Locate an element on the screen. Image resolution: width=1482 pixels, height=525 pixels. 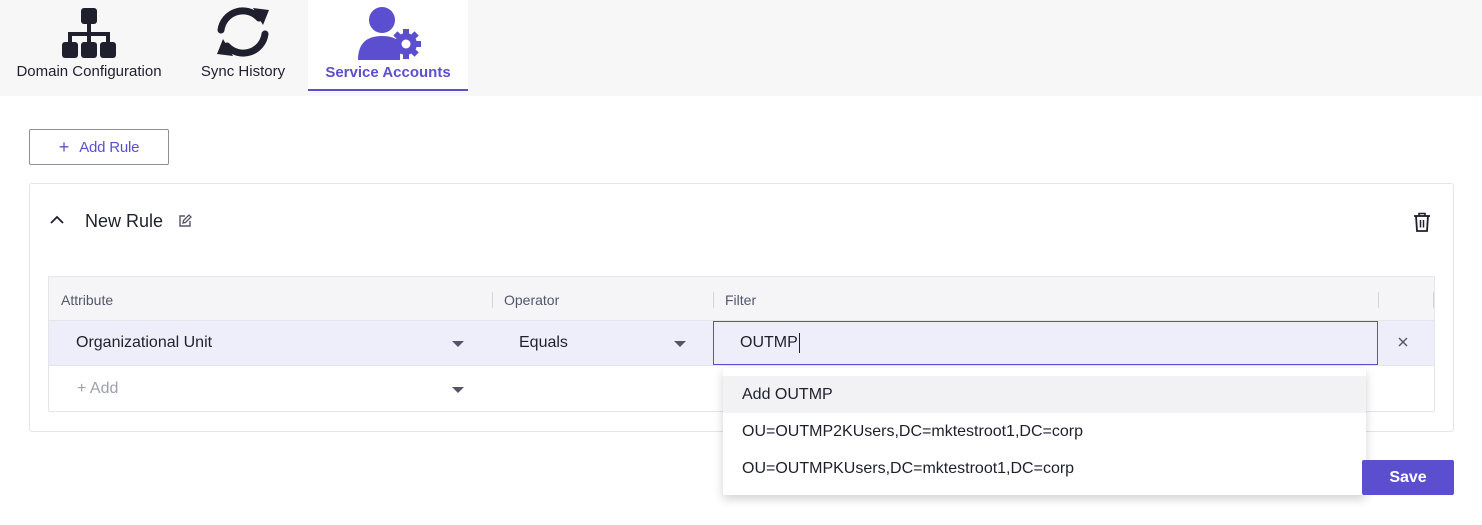
rule-title: New Rule is located at coordinates (124, 221).